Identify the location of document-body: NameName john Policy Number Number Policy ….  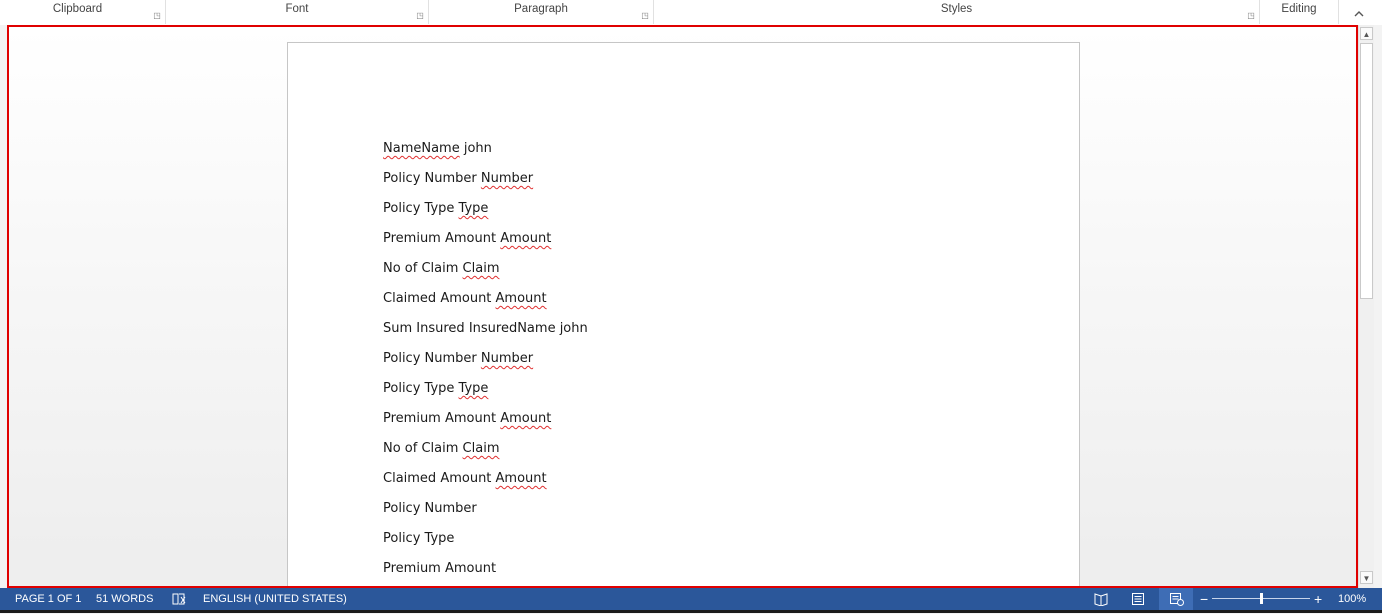
(485, 362).